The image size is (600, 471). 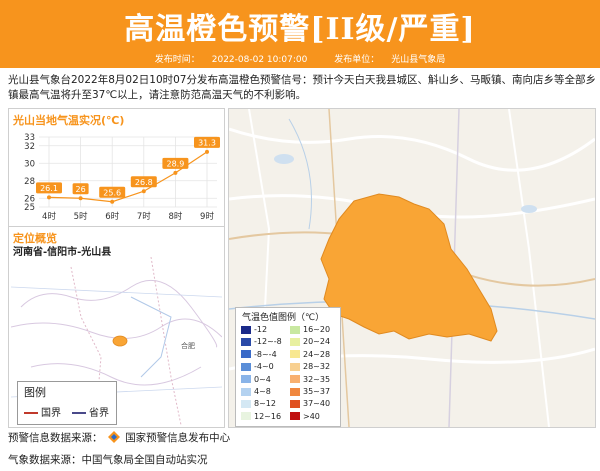 What do you see at coordinates (418, 60) in the screenshot?
I see `publisher: 光山县气象局` at bounding box center [418, 60].